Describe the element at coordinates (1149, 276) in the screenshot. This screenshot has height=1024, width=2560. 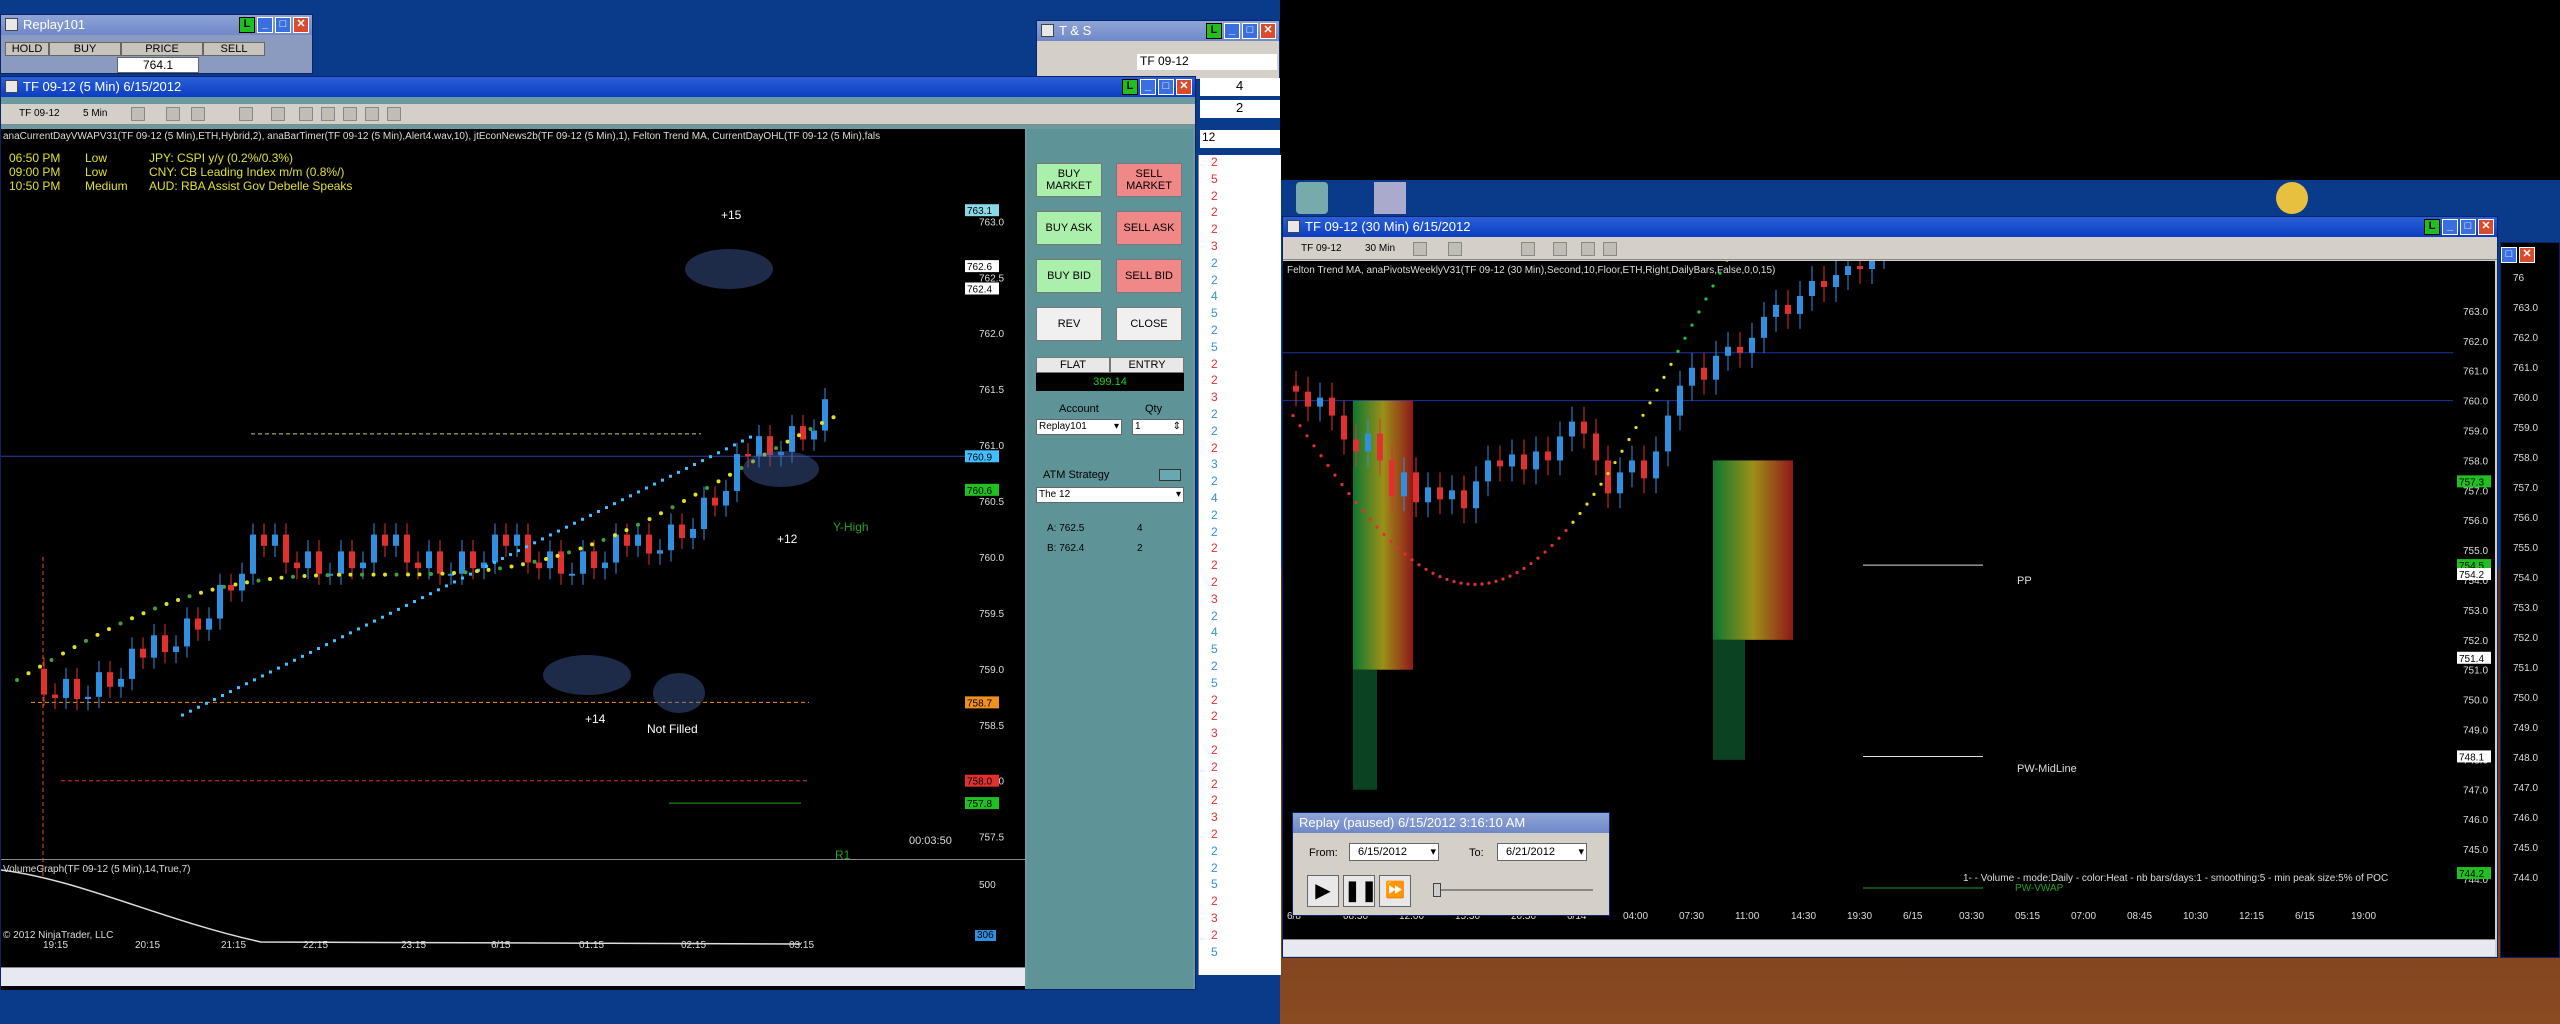
I see `sell-bid-button: SELL BID` at that location.